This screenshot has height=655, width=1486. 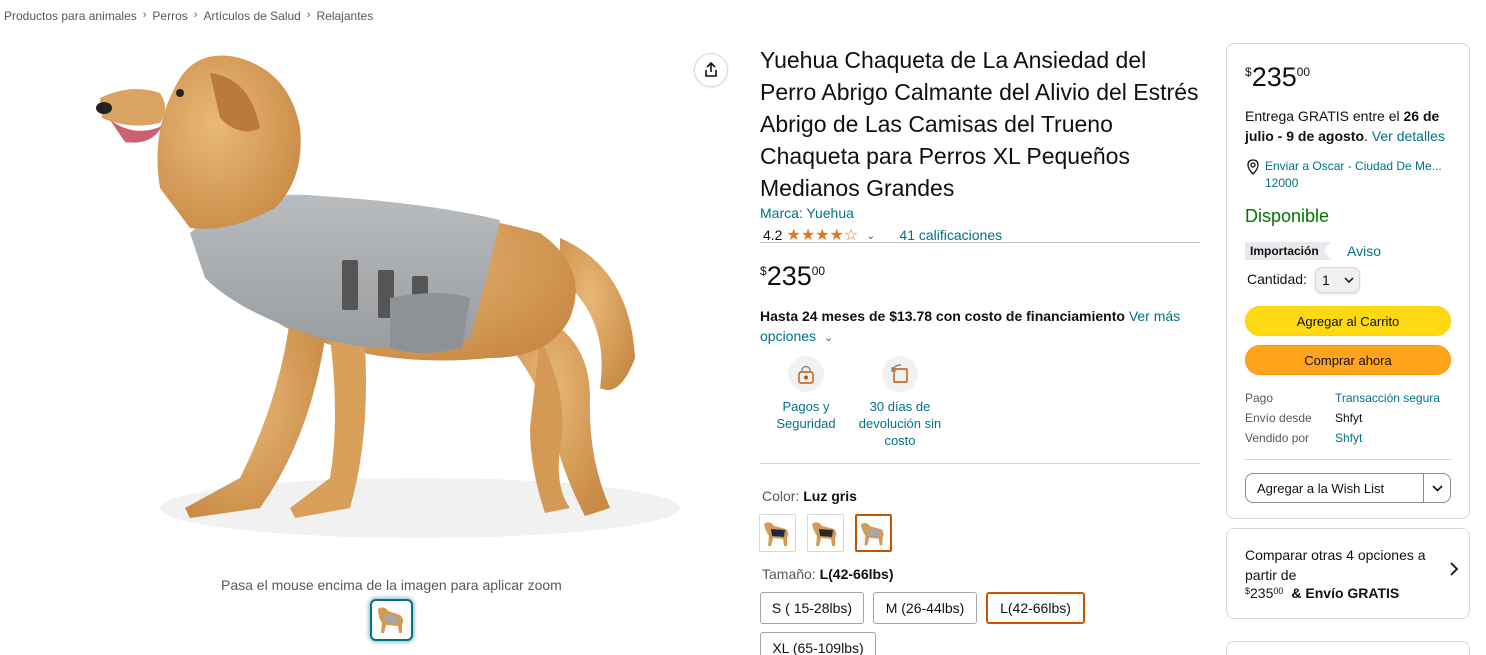 What do you see at coordinates (1348, 438) in the screenshot?
I see `info-value-link: Shfyt` at bounding box center [1348, 438].